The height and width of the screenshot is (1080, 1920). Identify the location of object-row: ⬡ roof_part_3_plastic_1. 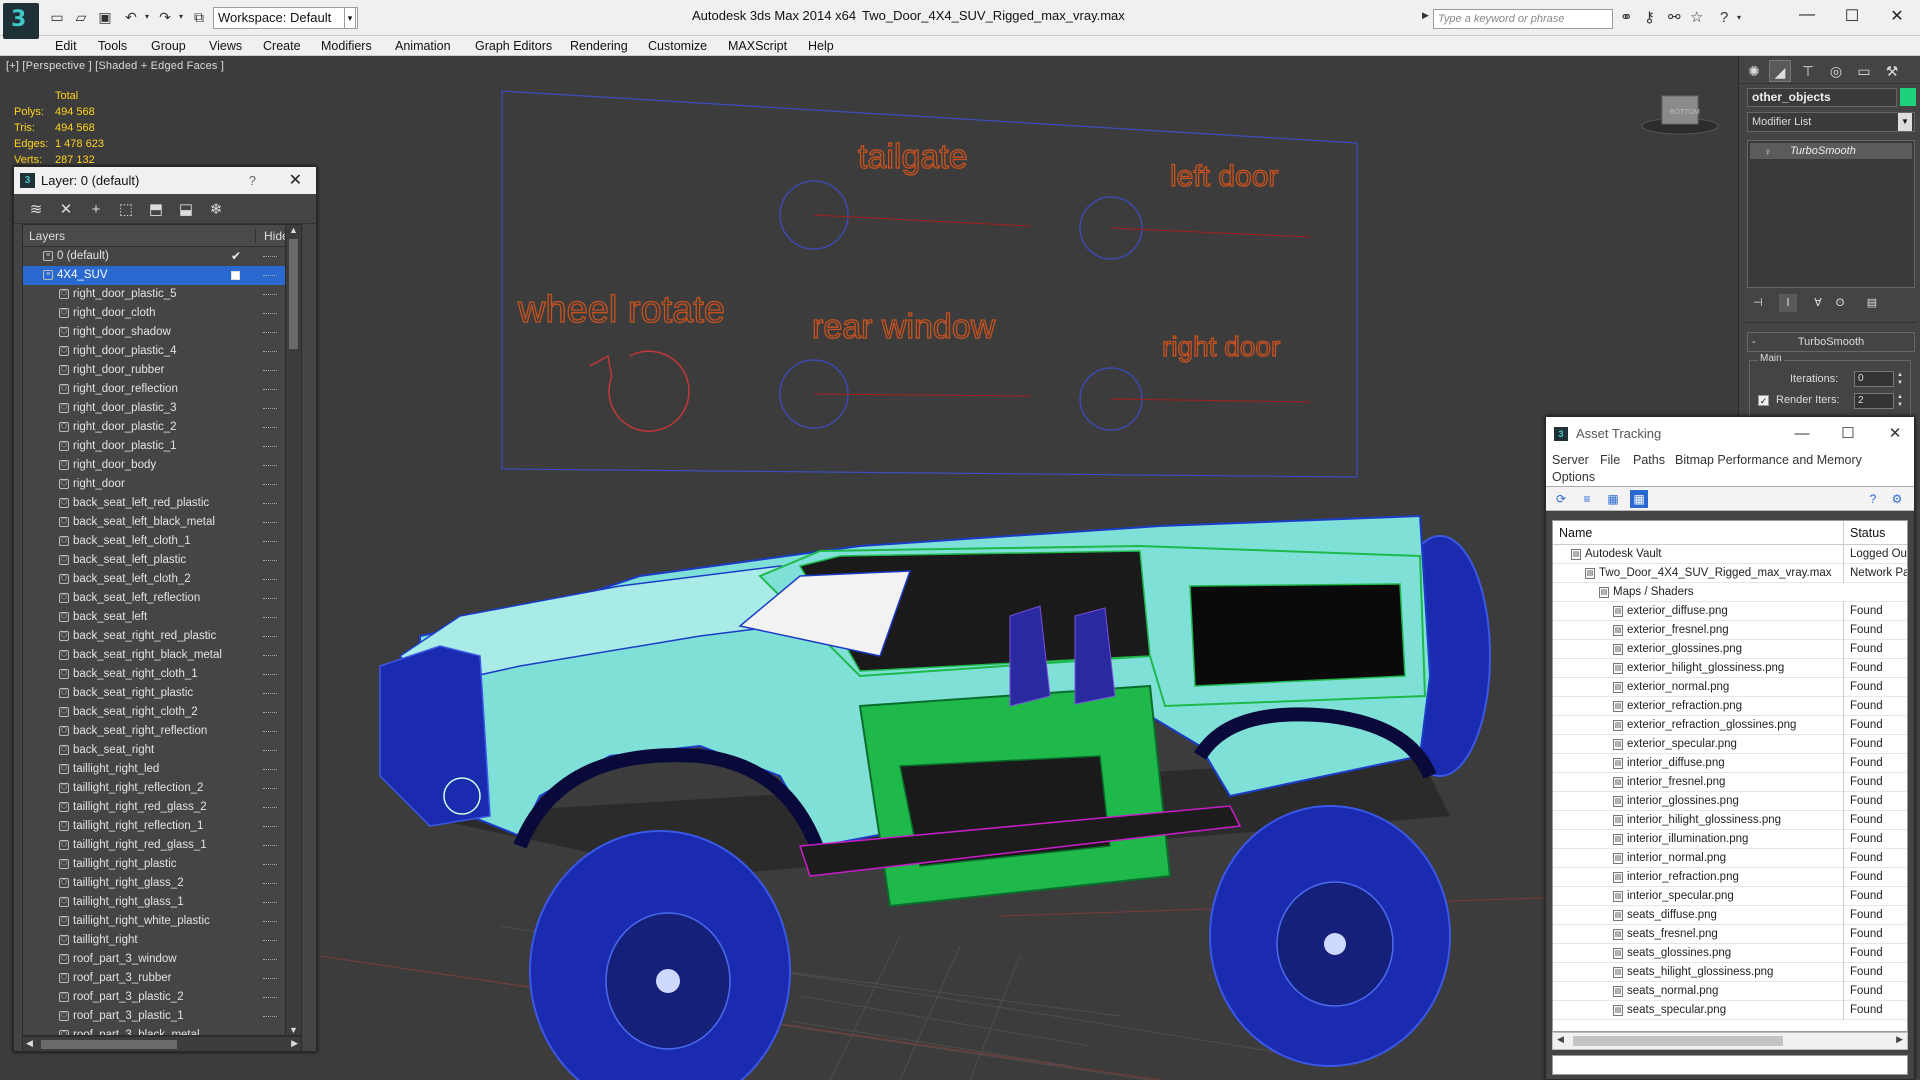
(155, 1016).